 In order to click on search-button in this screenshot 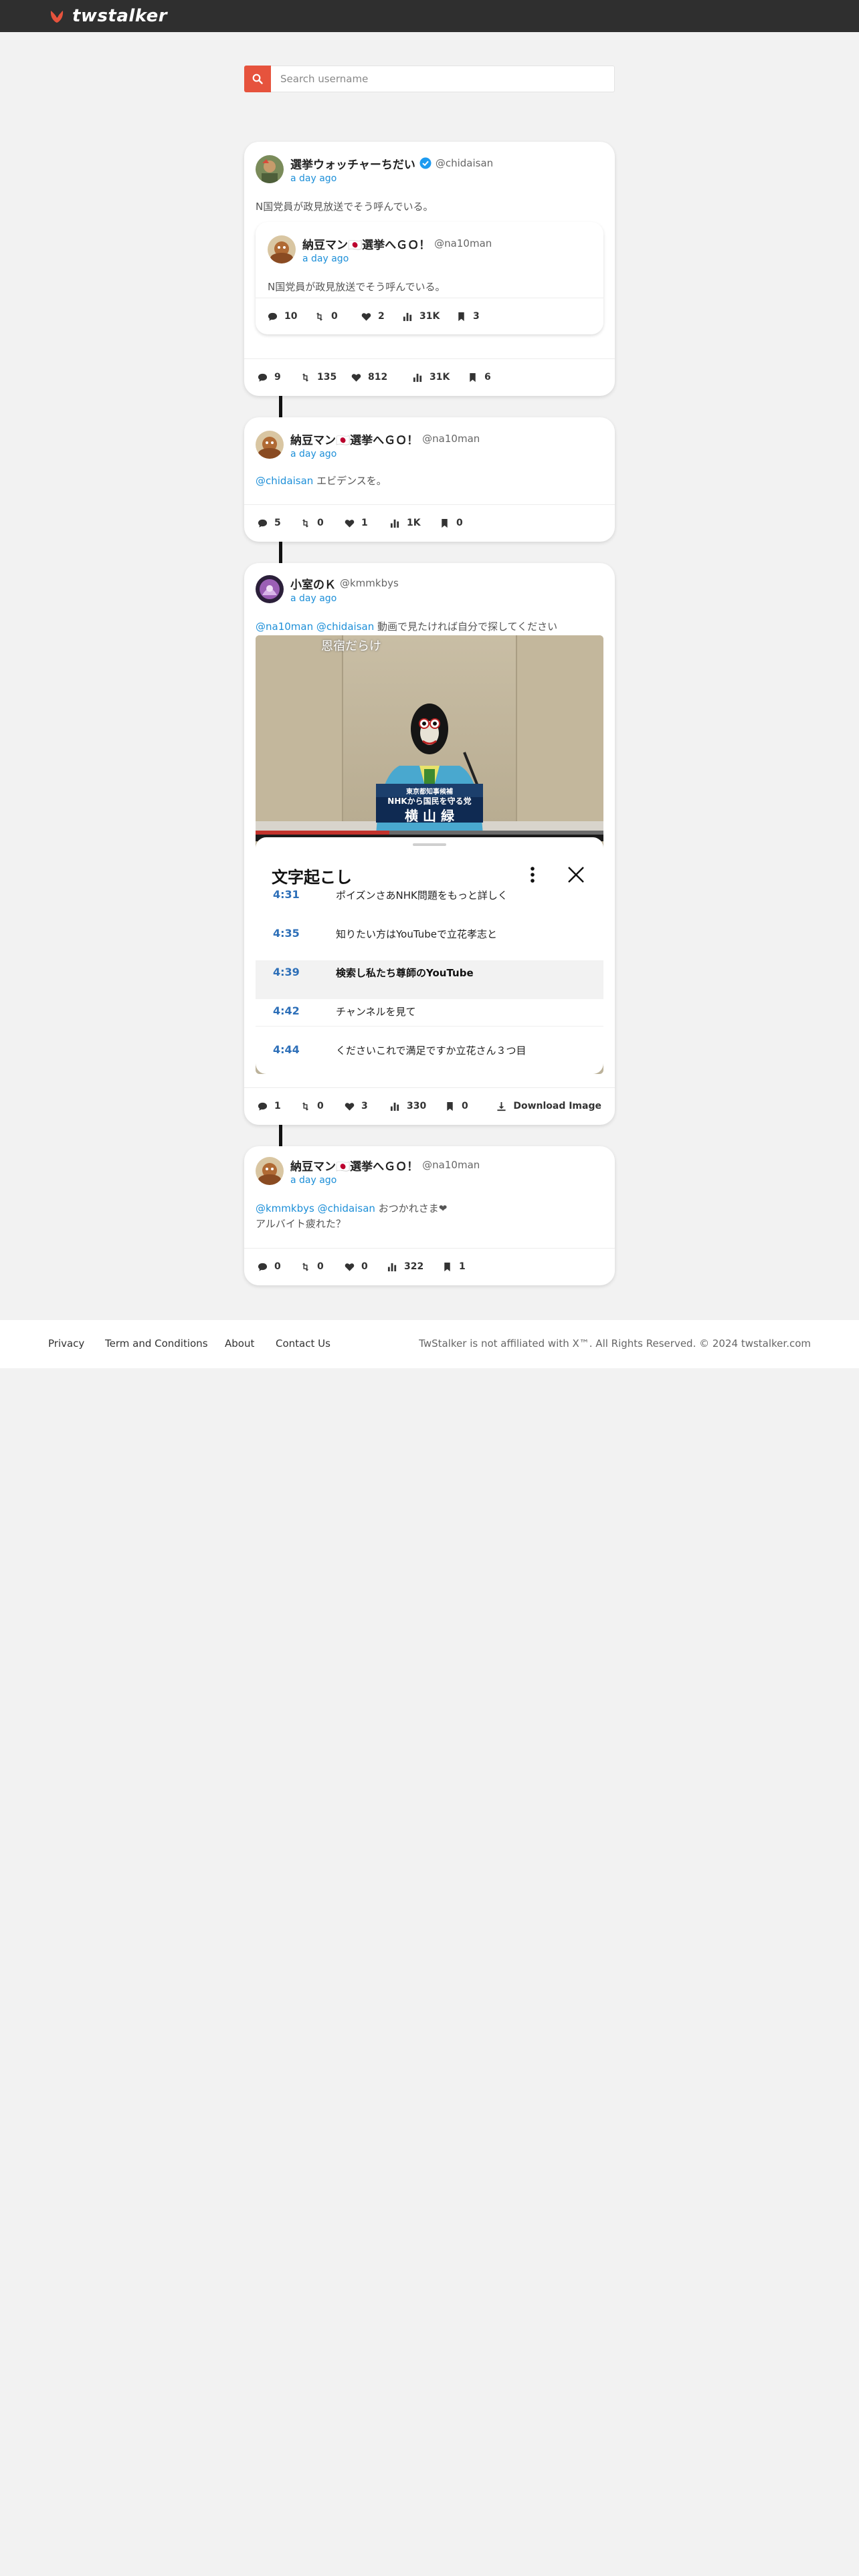, I will do `click(258, 79)`.